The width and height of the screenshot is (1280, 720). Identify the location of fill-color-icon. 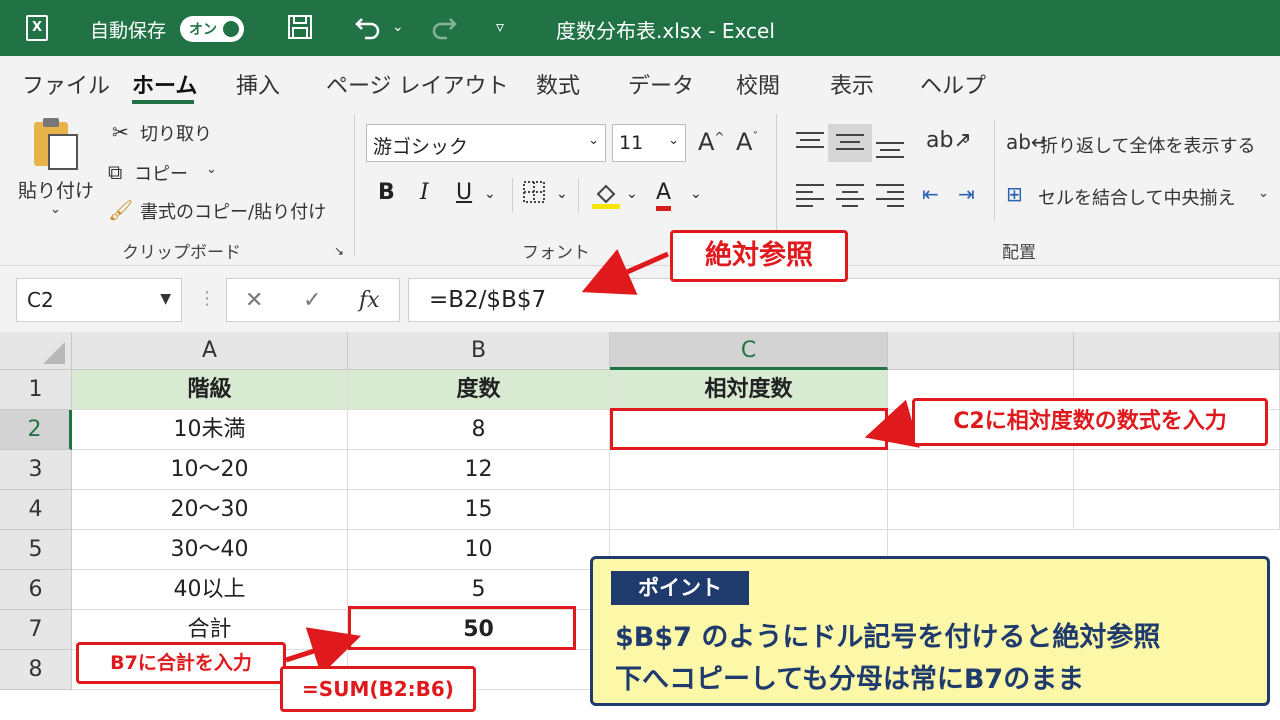
(606, 198).